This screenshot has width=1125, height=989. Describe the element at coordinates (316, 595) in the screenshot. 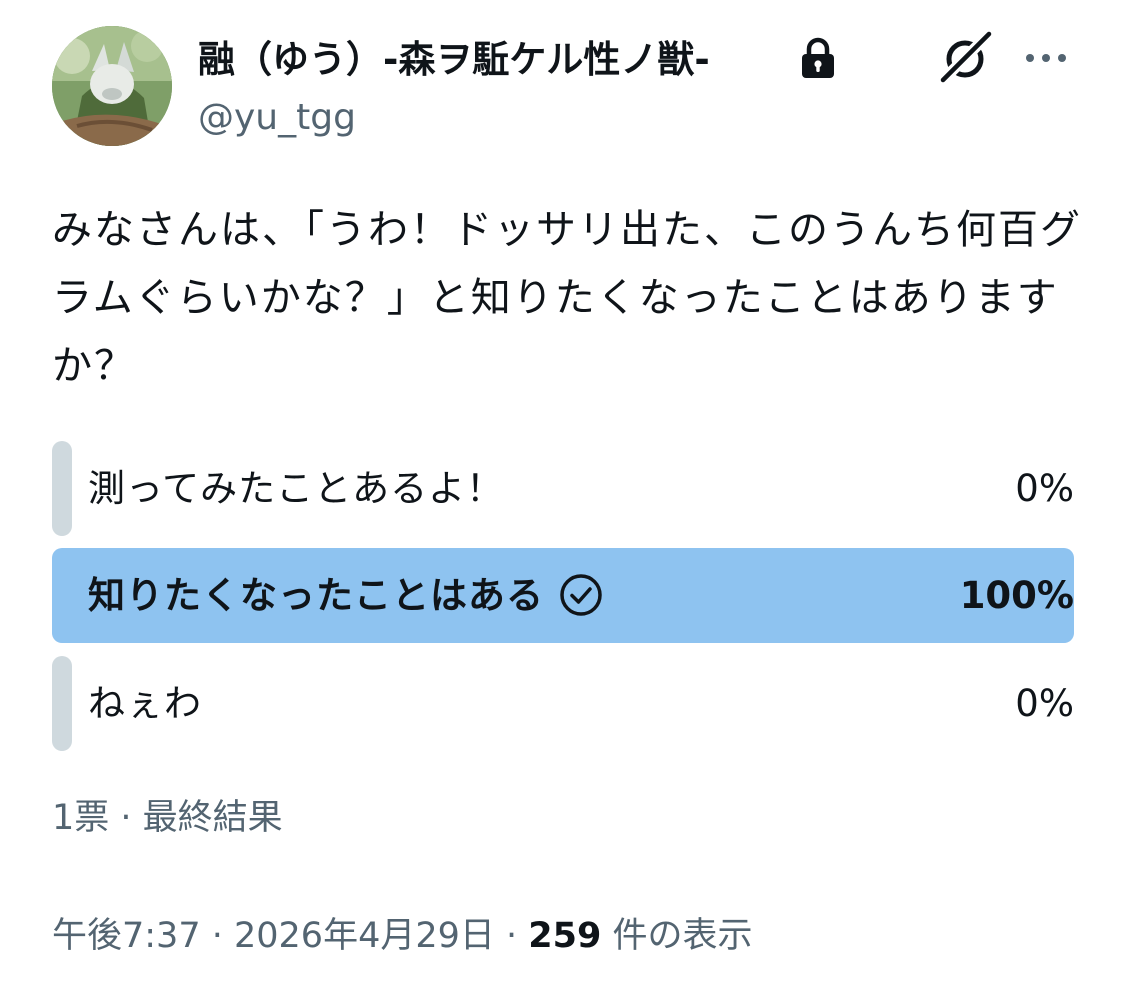

I see `poll-option-label: 知りたくなったことはある` at that location.